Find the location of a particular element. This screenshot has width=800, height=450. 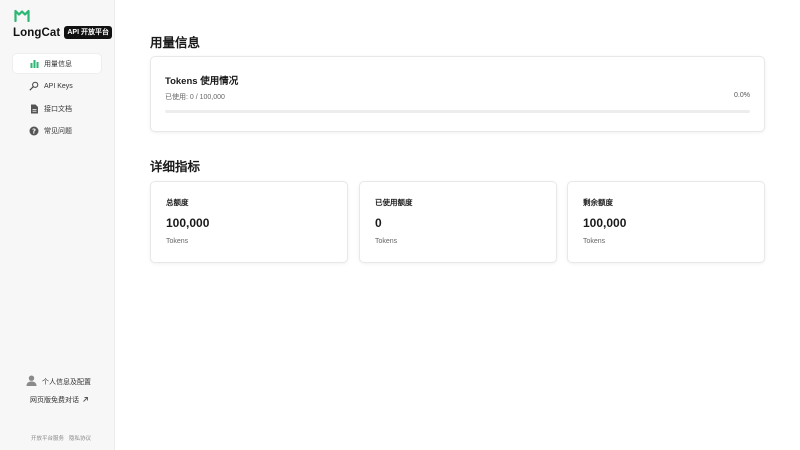

brand: LongCat API 开放平台 is located at coordinates (62, 32).